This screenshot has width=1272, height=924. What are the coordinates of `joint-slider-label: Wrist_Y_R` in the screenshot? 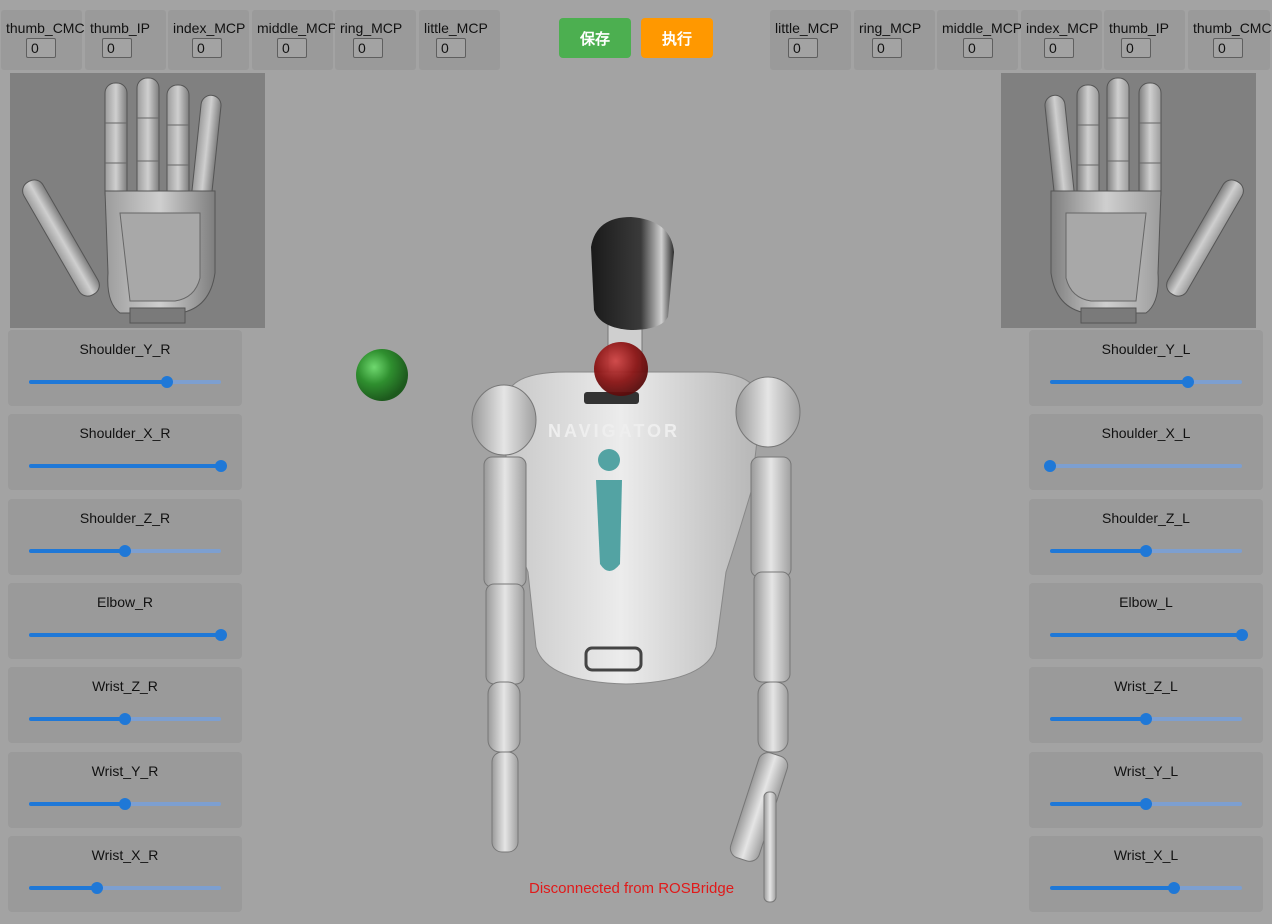 It's located at (125, 770).